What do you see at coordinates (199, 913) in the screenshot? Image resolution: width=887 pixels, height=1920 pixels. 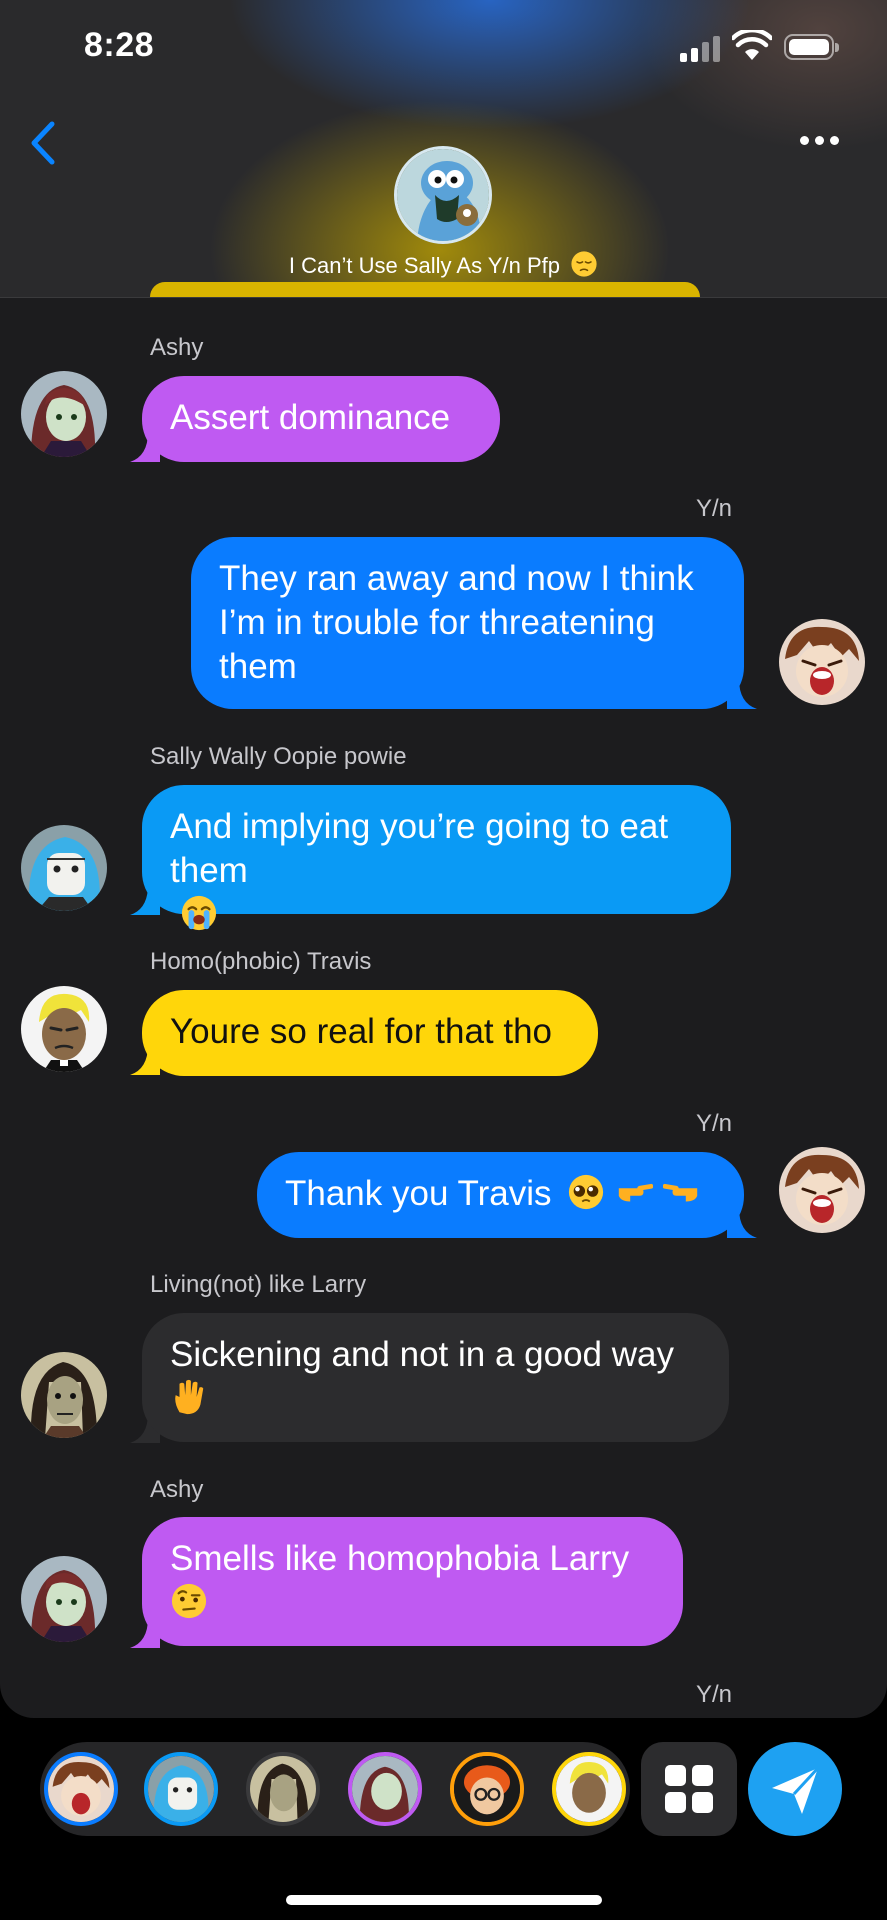 I see `loudly-crying-face-emoji` at bounding box center [199, 913].